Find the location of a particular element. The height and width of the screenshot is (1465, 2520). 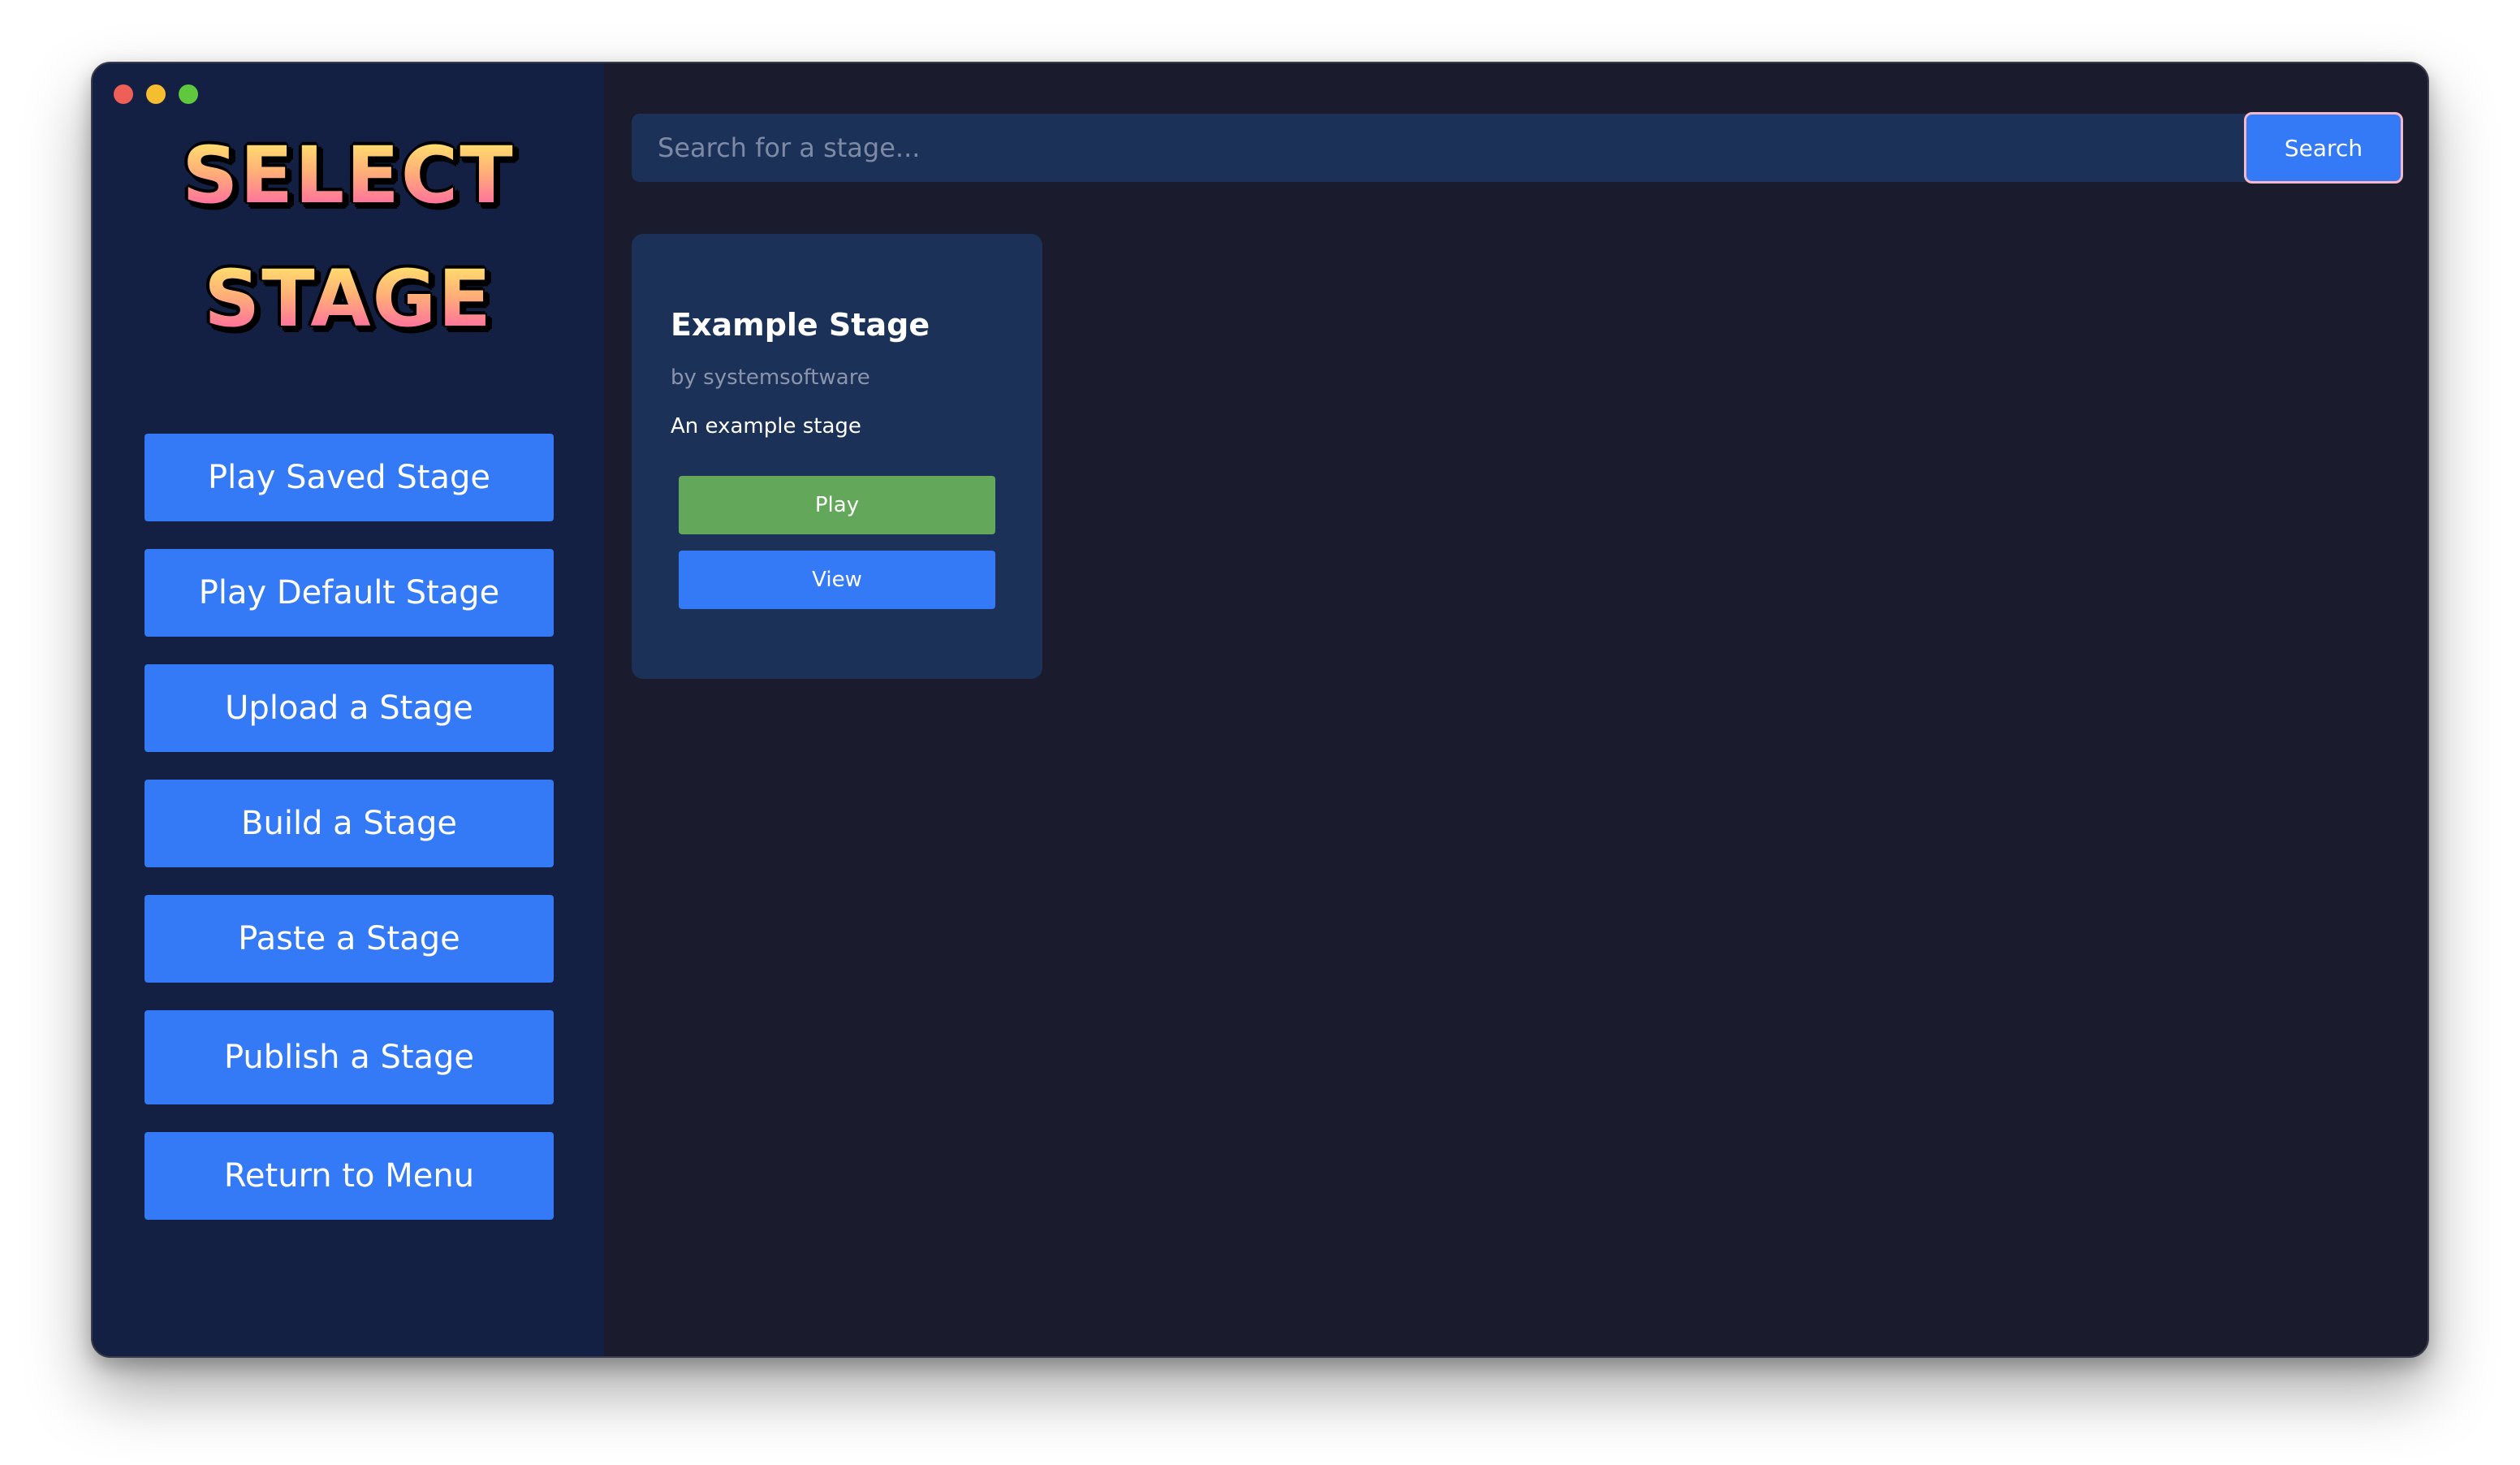

minimize-window-button is located at coordinates (156, 94).